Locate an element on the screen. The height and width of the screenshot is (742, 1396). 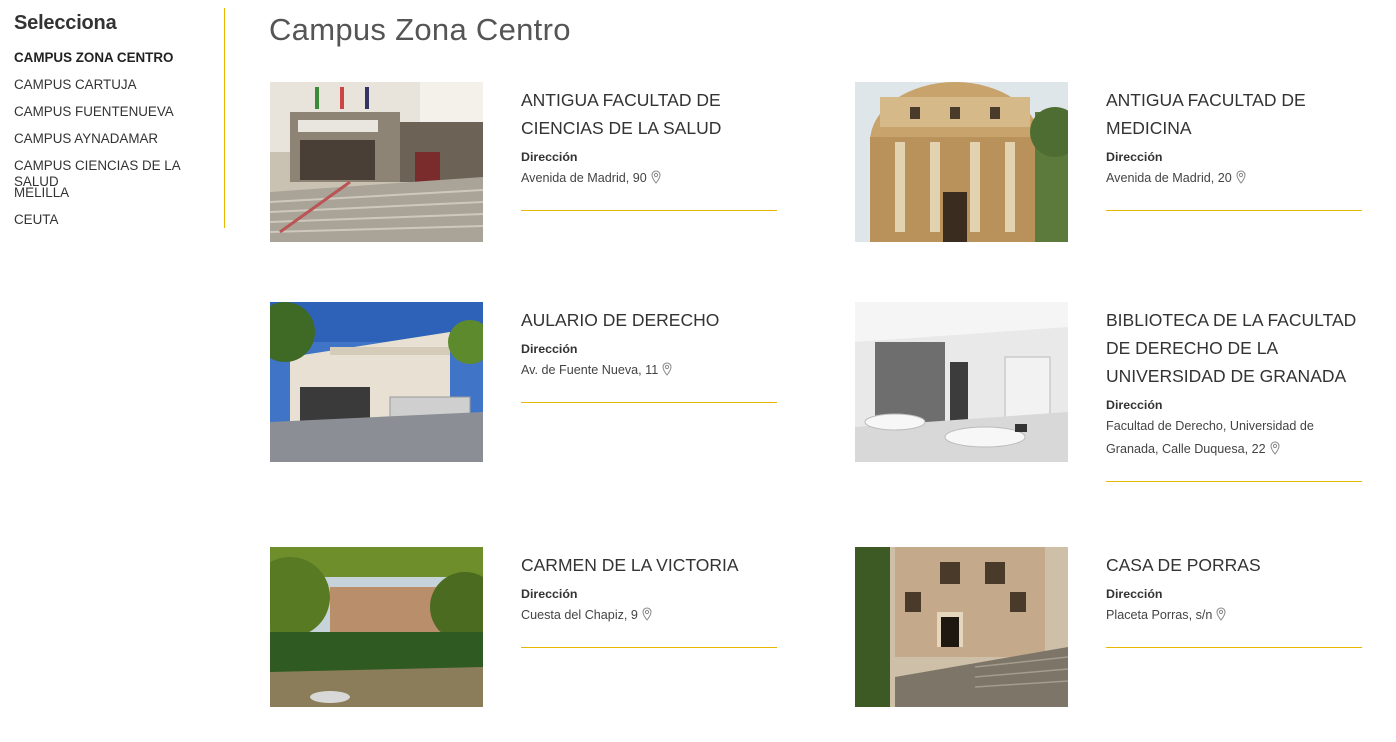
building-address: Avenida de Madrid, 20 is located at coordinates (1234, 179).